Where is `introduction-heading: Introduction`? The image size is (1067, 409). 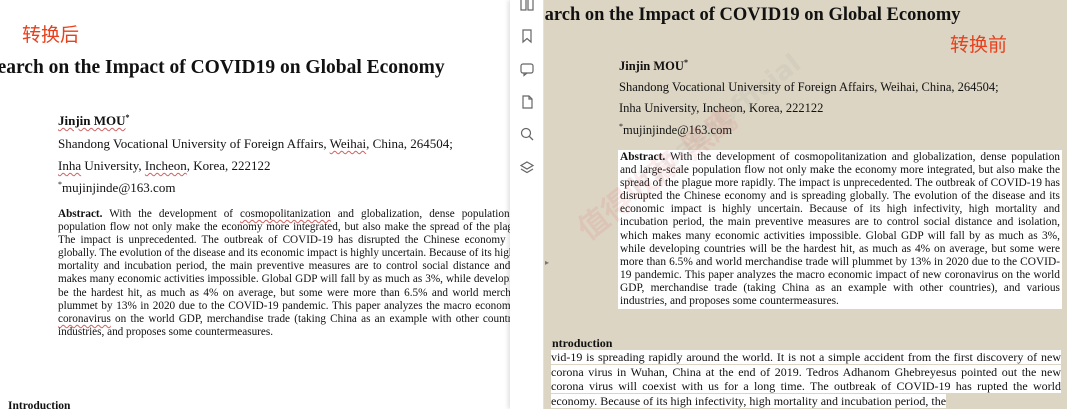
introduction-heading: Introduction is located at coordinates (39, 404).